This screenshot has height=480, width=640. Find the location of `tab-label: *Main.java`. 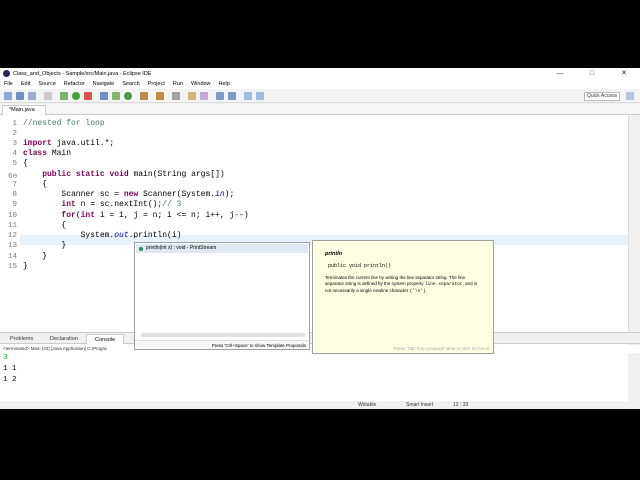

tab-label: *Main.java is located at coordinates (22, 110).